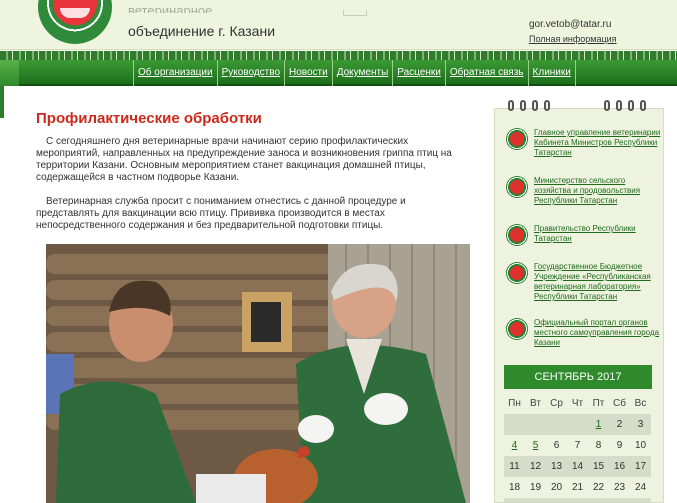 This screenshot has width=677, height=503. What do you see at coordinates (640, 445) in the screenshot?
I see `calendar-day: 10` at bounding box center [640, 445].